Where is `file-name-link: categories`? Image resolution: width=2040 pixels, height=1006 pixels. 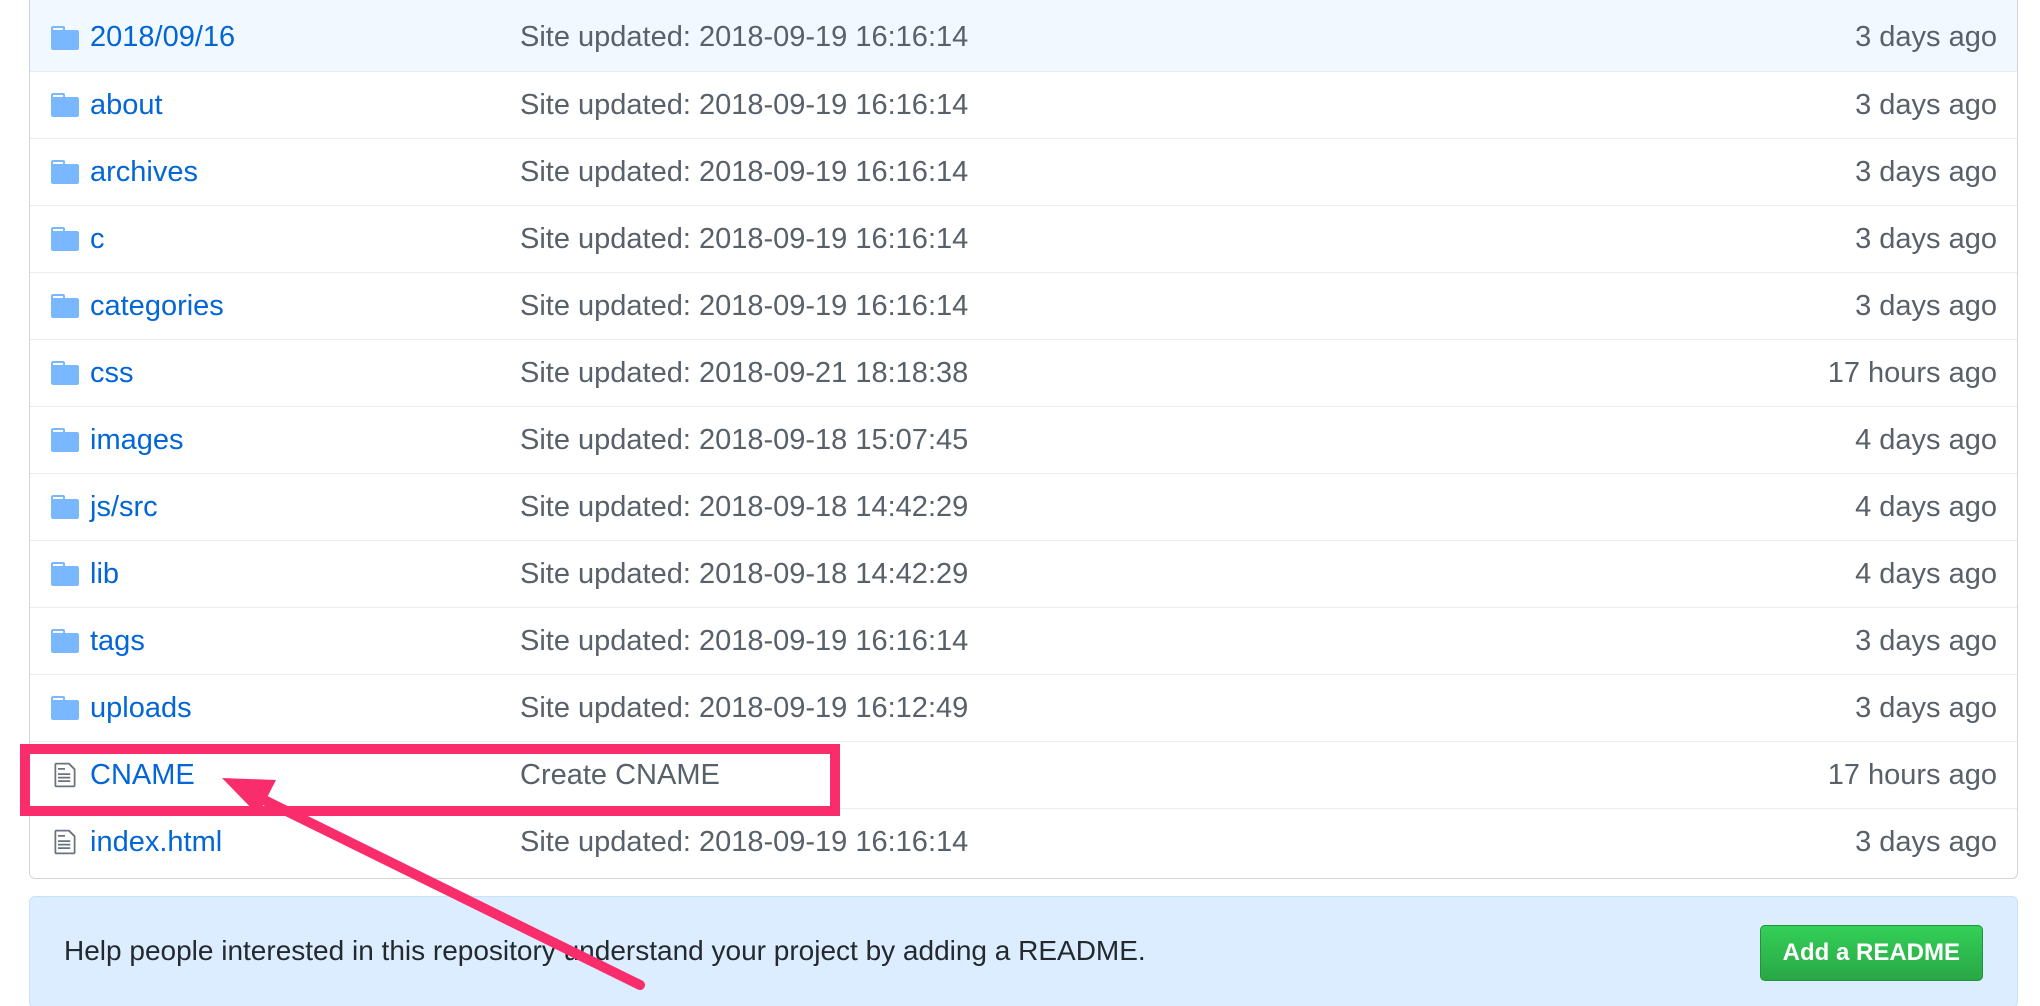
file-name-link: categories is located at coordinates (157, 306).